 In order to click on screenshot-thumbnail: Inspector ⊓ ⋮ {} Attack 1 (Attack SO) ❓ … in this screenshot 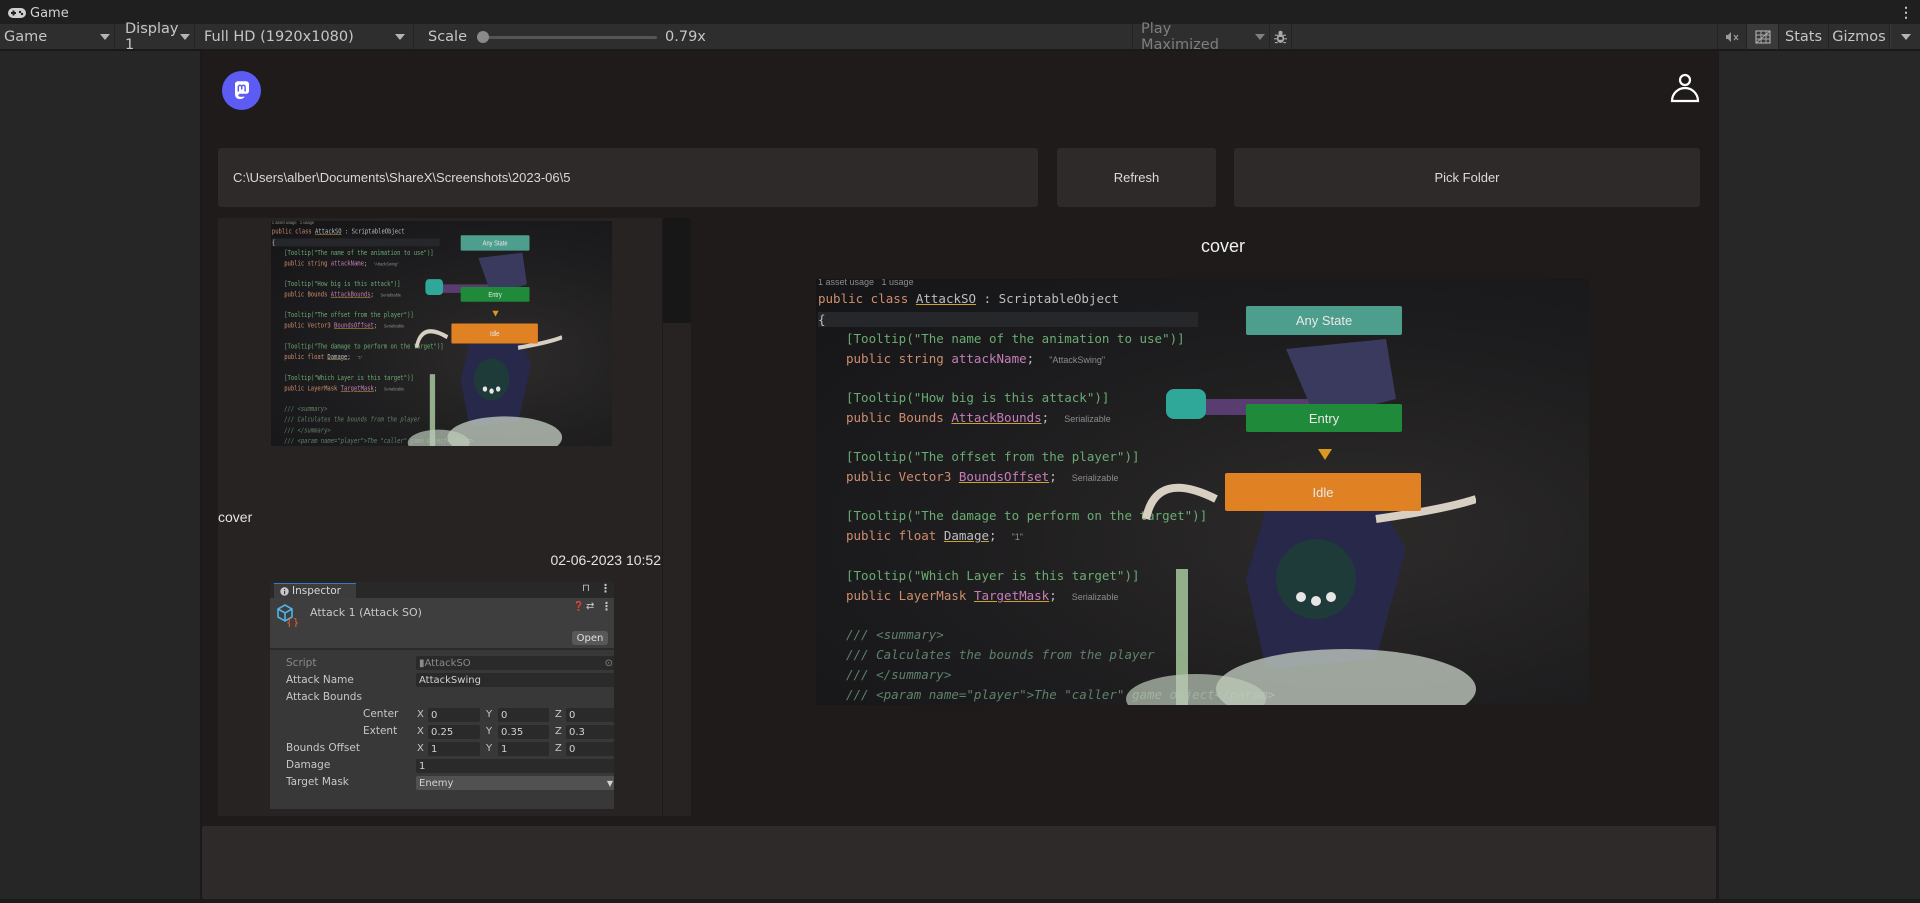, I will do `click(442, 695)`.